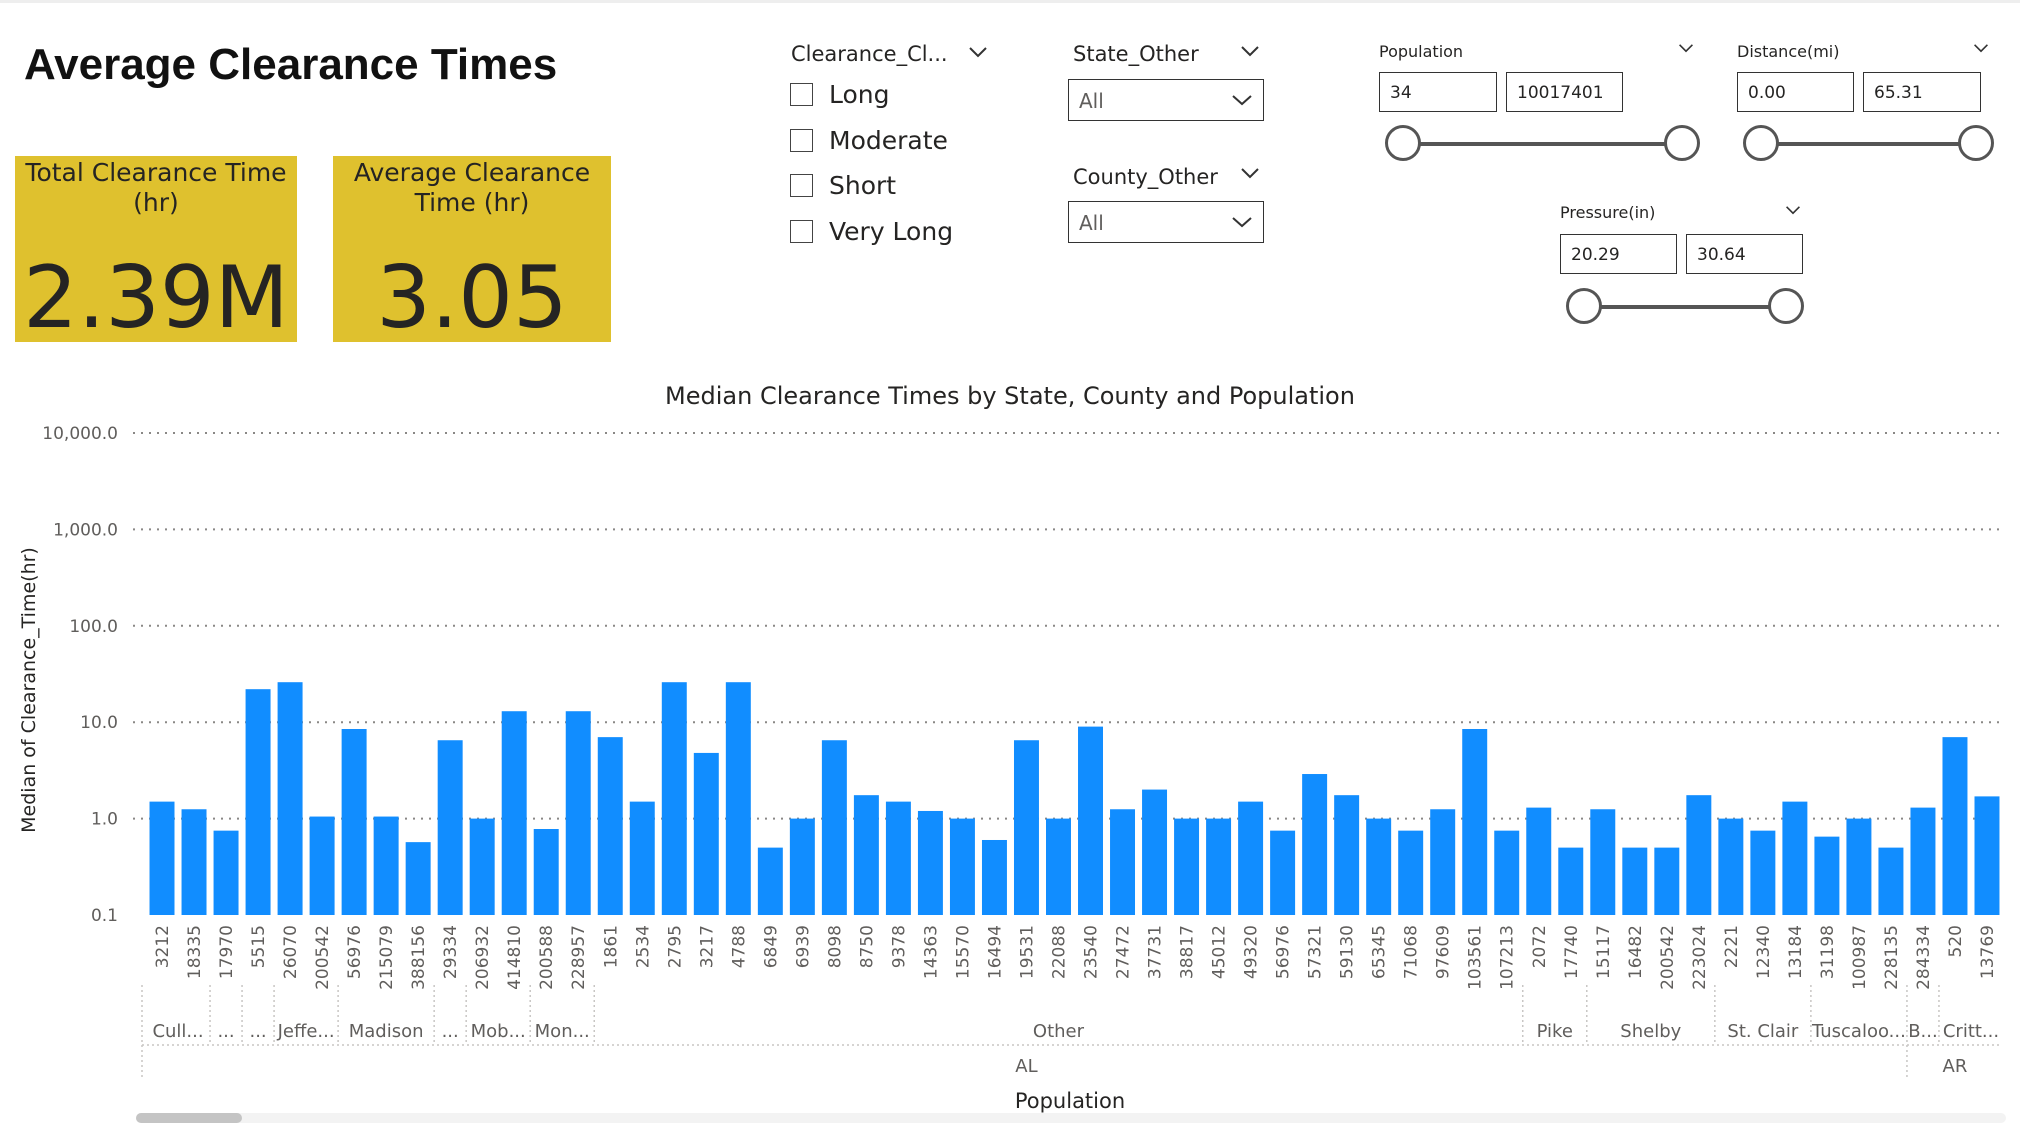 Image resolution: width=2020 pixels, height=1134 pixels. I want to click on pressure-min-input: 20.29, so click(1618, 254).